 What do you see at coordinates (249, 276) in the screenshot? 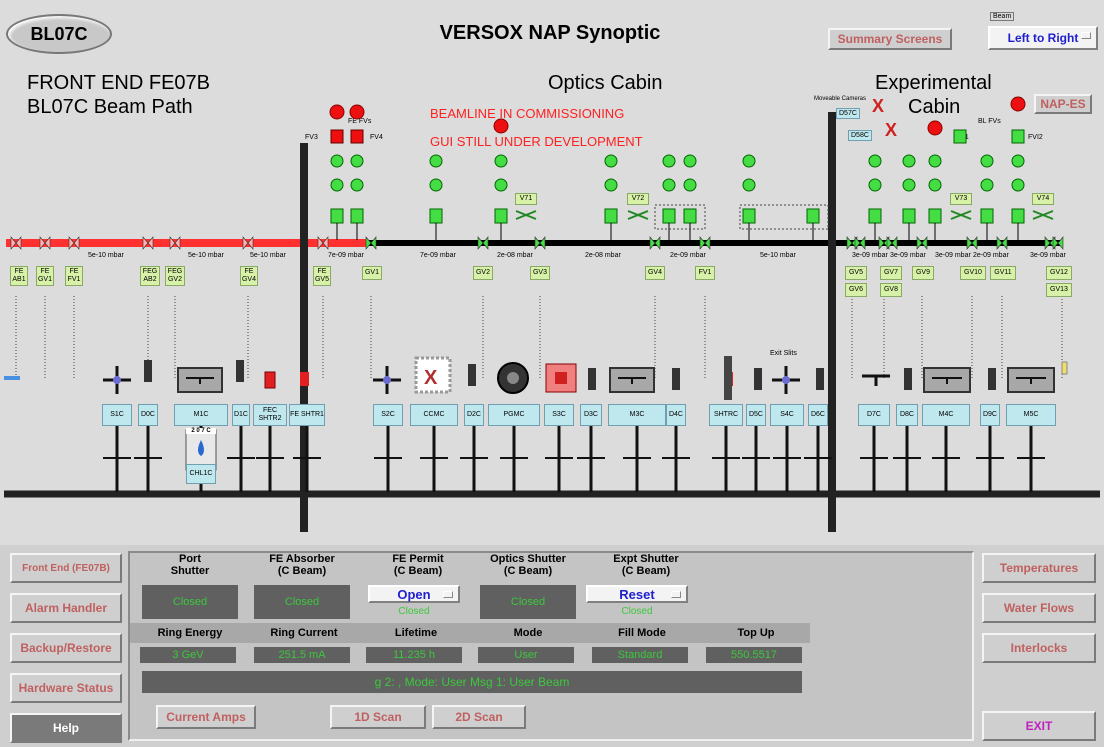
I see `valve-label-fe-gv4: FE GV4` at bounding box center [249, 276].